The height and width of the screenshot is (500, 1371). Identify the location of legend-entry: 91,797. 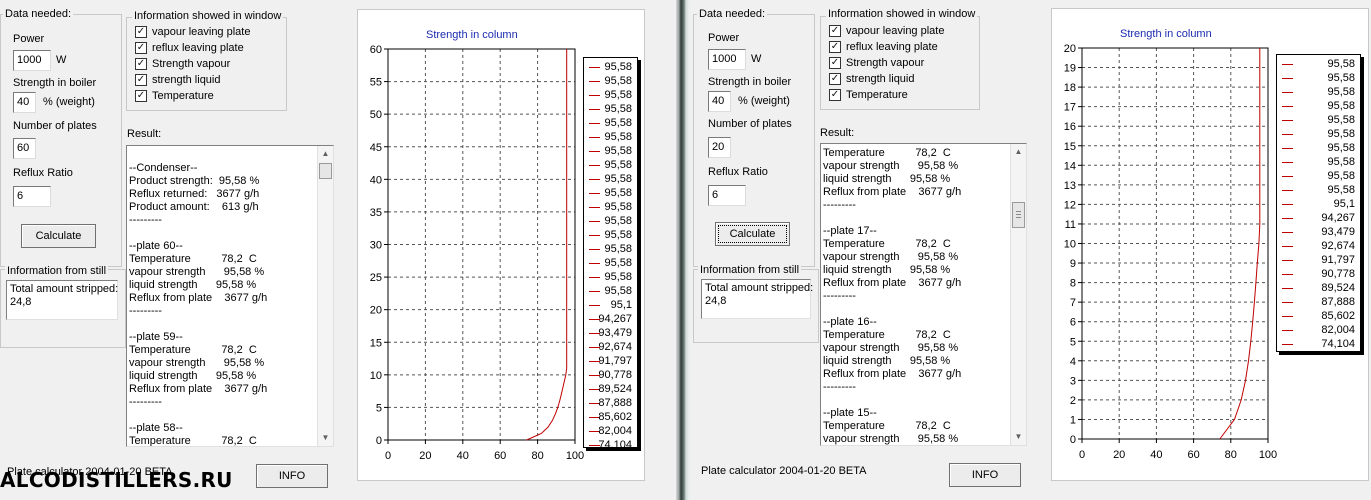
(1318, 260).